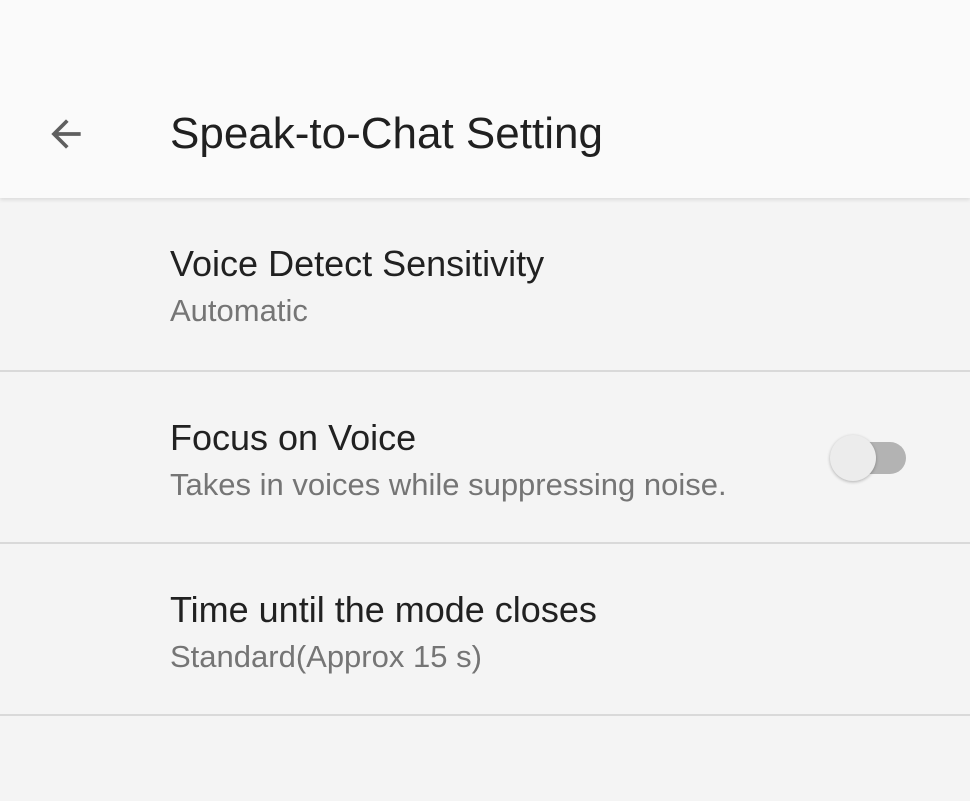 The image size is (970, 801). Describe the element at coordinates (326, 656) in the screenshot. I see `setting-summary: Standard(Approx 15 s)` at that location.